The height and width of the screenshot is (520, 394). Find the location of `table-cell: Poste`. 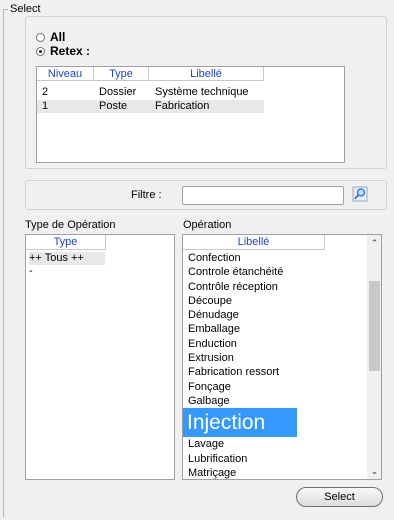

table-cell: Poste is located at coordinates (113, 106).